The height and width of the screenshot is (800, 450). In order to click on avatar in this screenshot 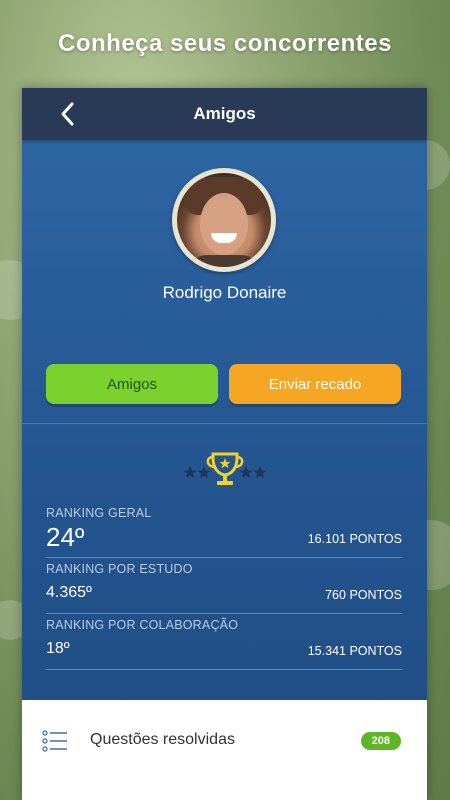, I will do `click(224, 220)`.